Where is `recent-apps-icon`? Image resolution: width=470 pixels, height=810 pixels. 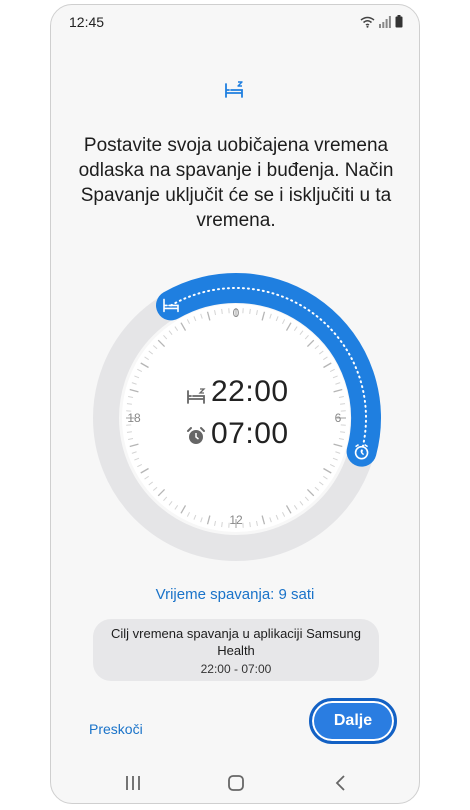
recent-apps-icon is located at coordinates (133, 783).